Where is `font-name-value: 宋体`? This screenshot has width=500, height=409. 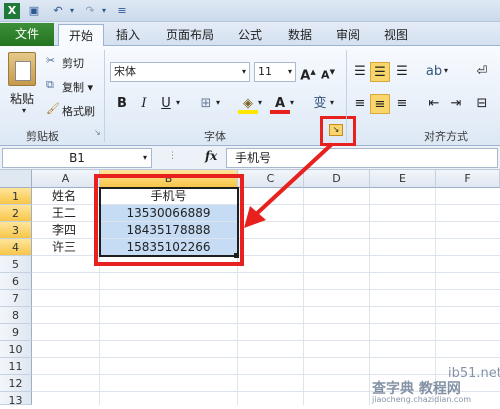
font-name-value: 宋体 is located at coordinates (125, 71).